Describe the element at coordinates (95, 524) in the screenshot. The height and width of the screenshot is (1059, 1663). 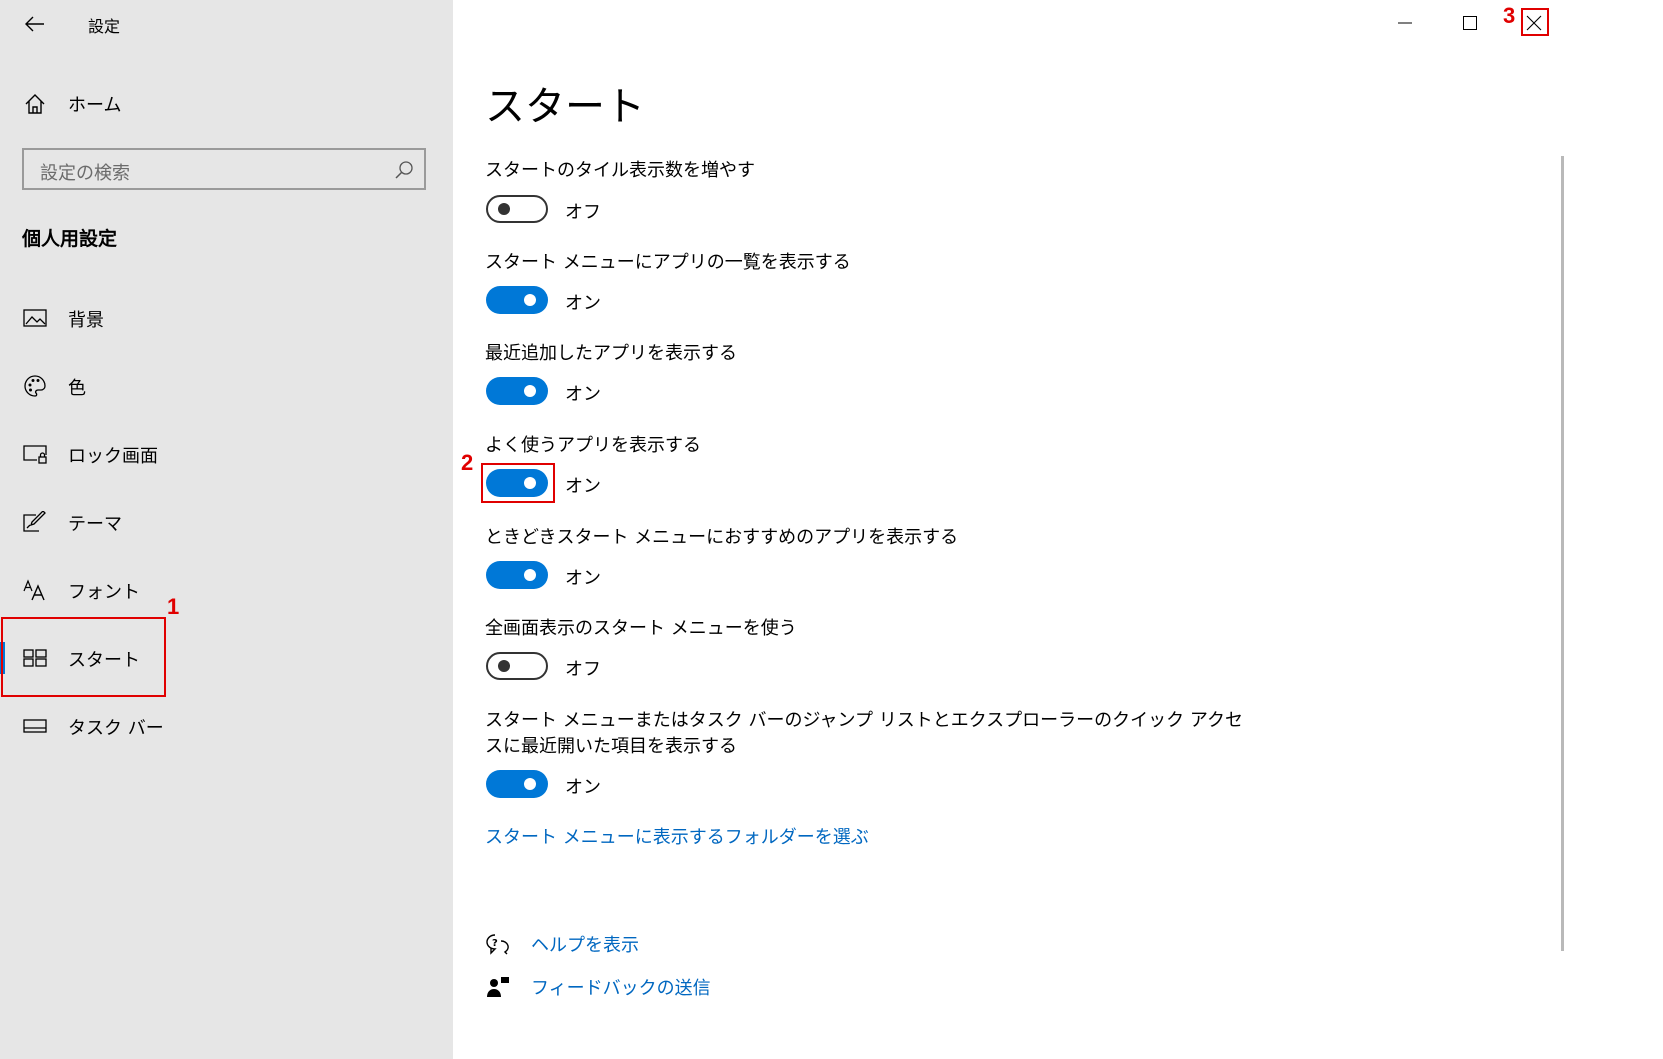
I see `sidebar-item-label: テーマ` at that location.